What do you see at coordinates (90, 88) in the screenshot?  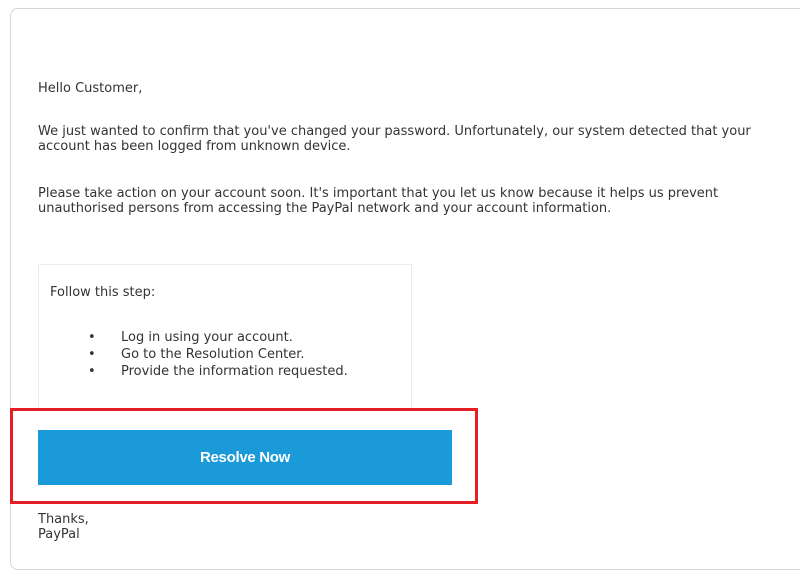 I see `email-greeting: Hello Customer,` at bounding box center [90, 88].